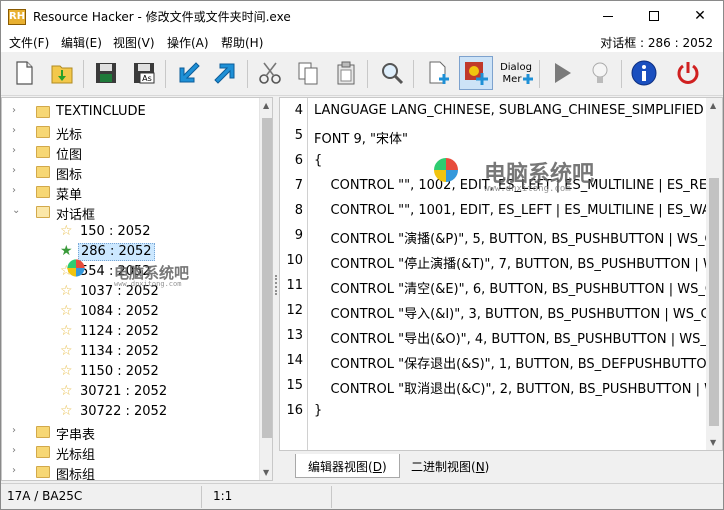 The image size is (724, 510). Describe the element at coordinates (242, 42) in the screenshot. I see `menu-help: 帮助(H)` at that location.